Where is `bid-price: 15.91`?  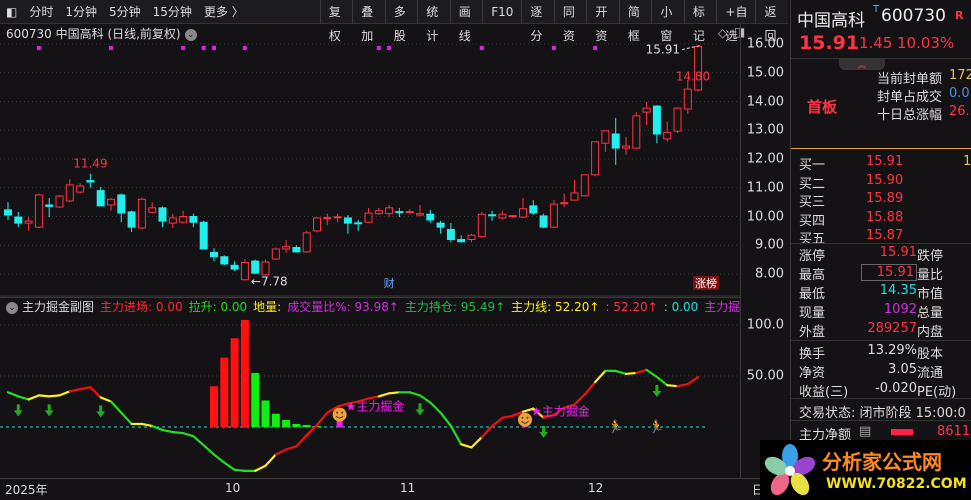
bid-price: 15.91 is located at coordinates (885, 161).